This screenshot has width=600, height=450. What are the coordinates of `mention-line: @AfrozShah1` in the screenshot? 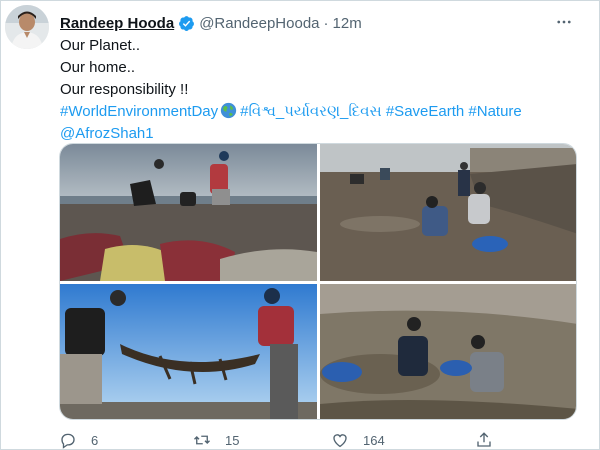 It's located at (320, 134).